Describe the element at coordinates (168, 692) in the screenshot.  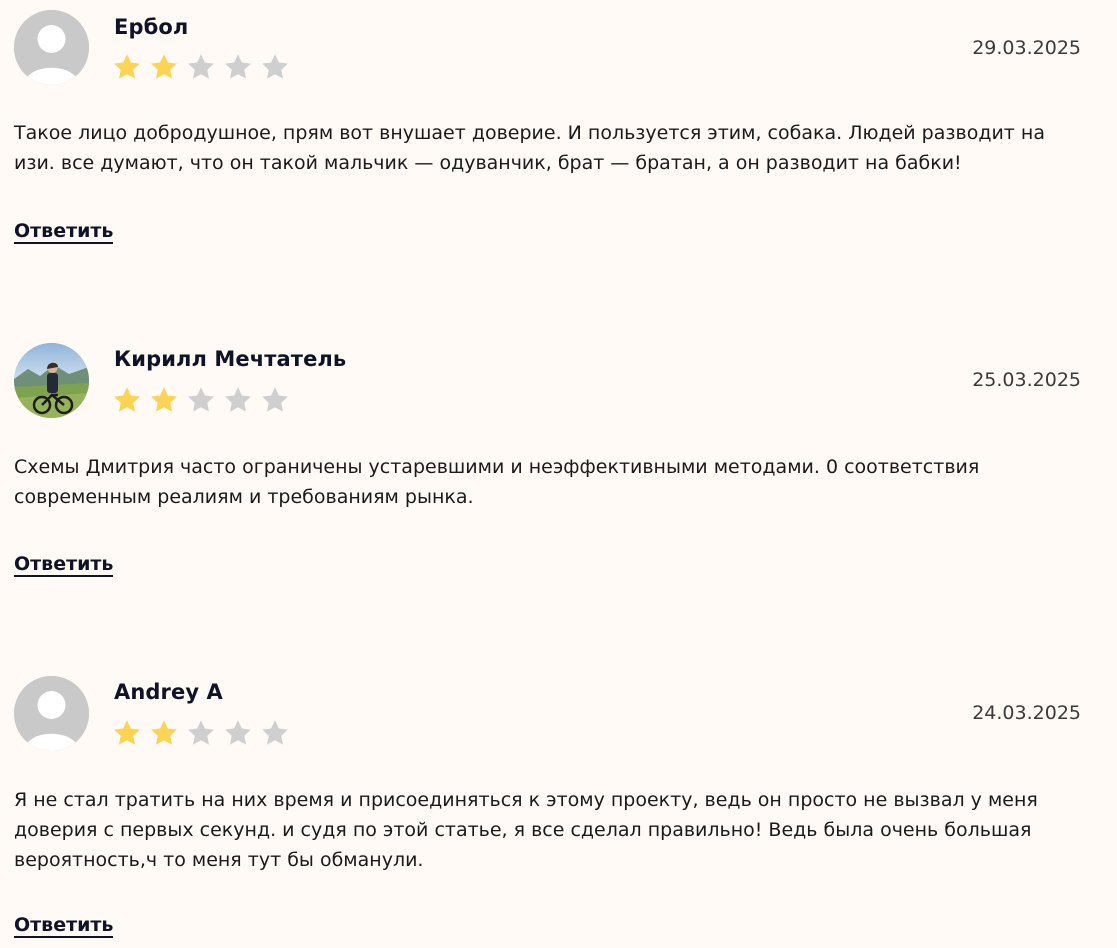
I see `comment-author: Andrey A` at that location.